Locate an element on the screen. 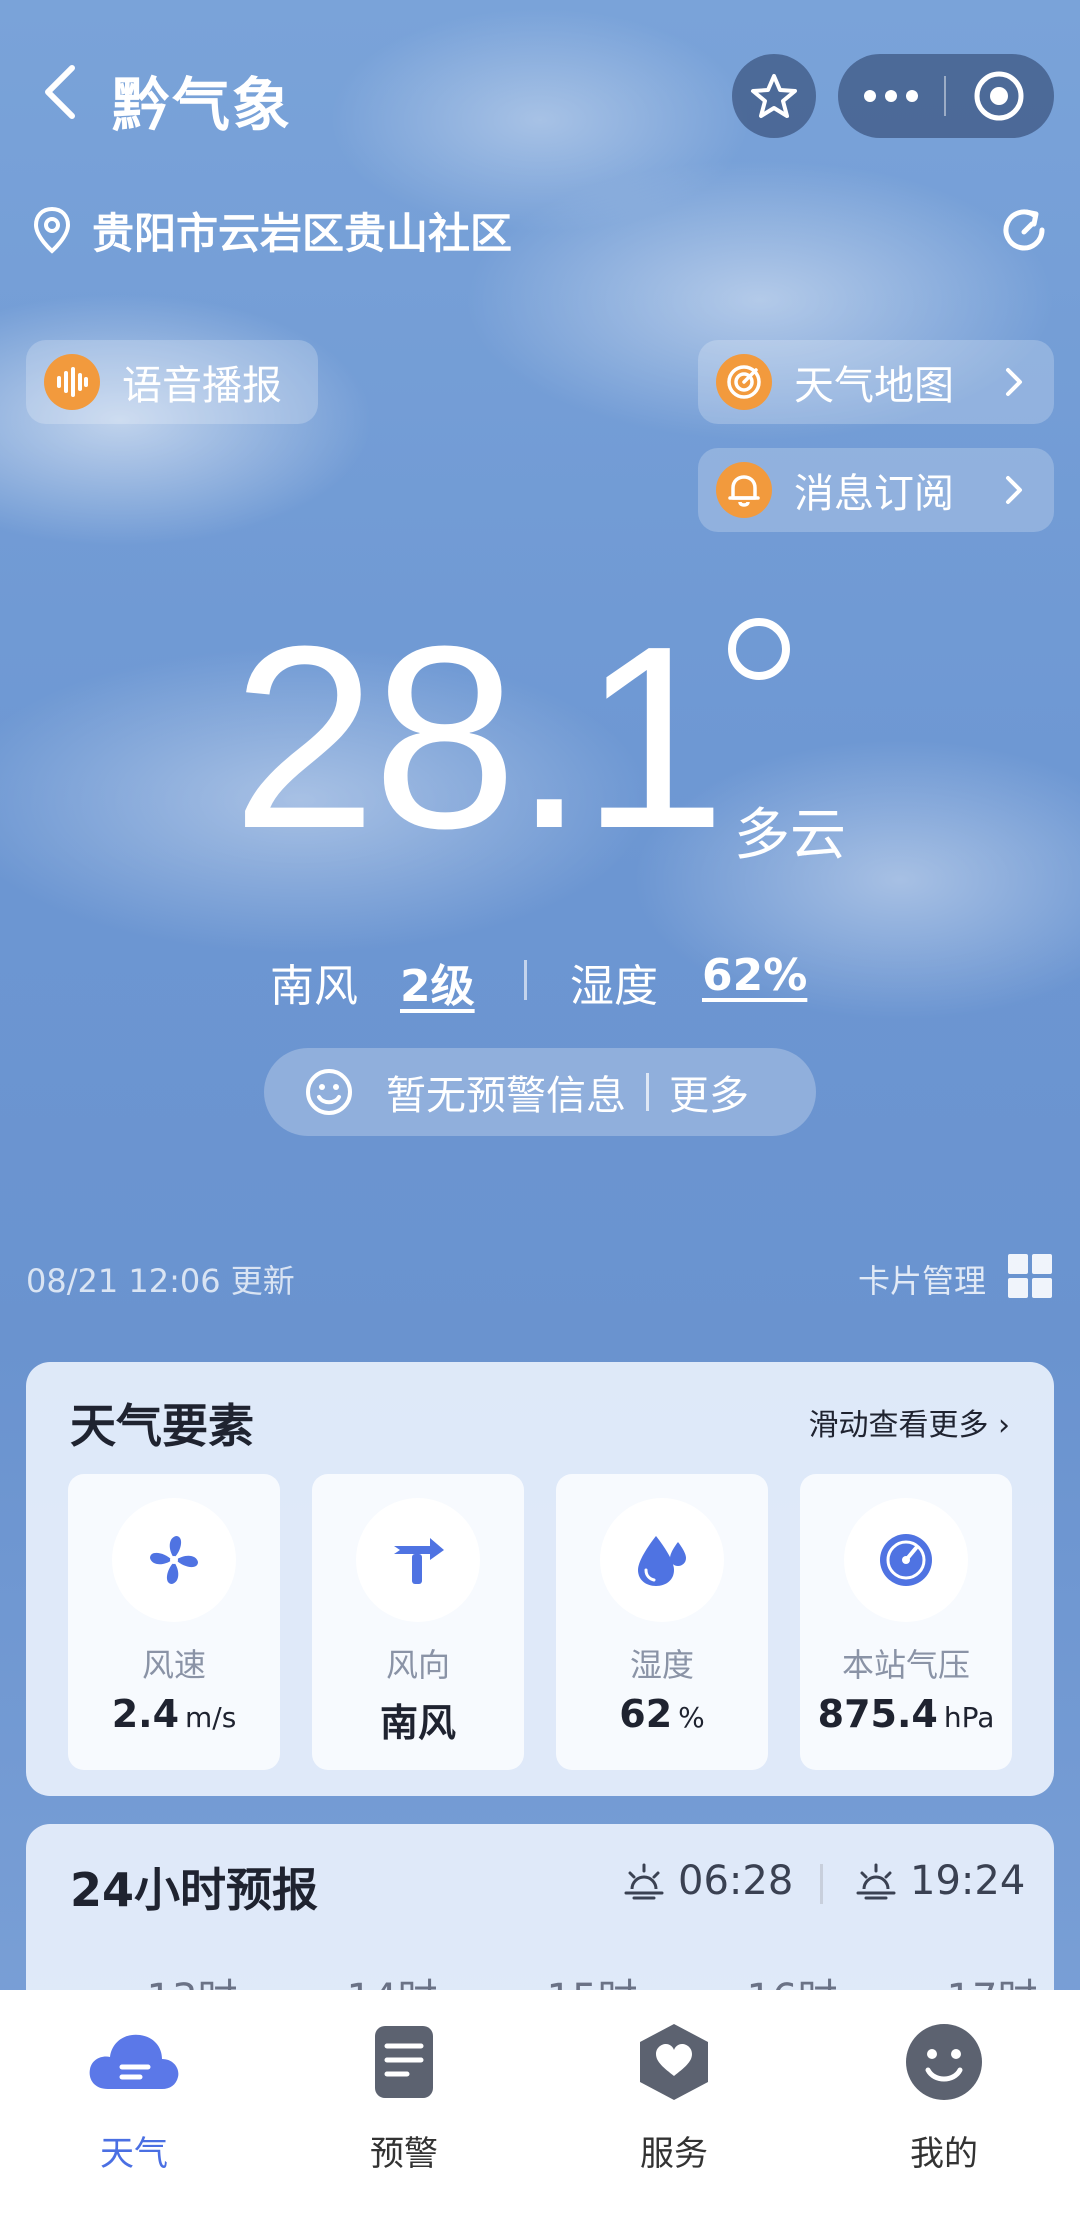 The width and height of the screenshot is (1080, 2240). tab-label: 预警 is located at coordinates (404, 2154).